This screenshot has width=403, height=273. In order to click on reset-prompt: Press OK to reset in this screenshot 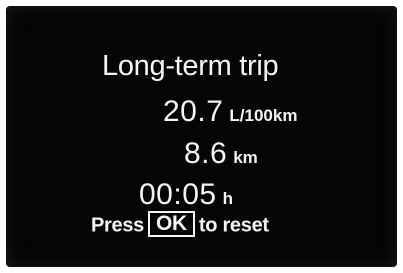, I will do `click(180, 225)`.